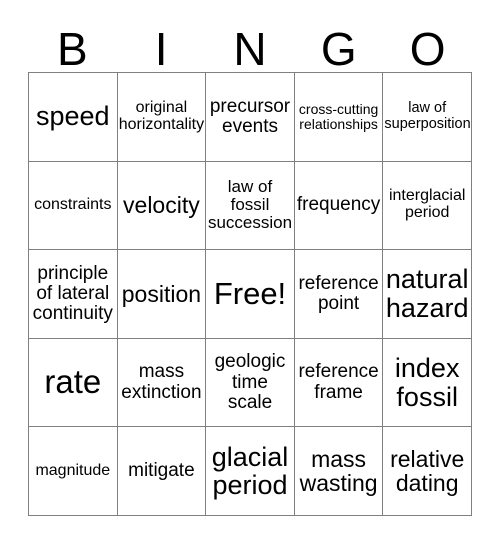 The height and width of the screenshot is (544, 500). I want to click on bingo-cell-r2-c5: interglacial period, so click(427, 206).